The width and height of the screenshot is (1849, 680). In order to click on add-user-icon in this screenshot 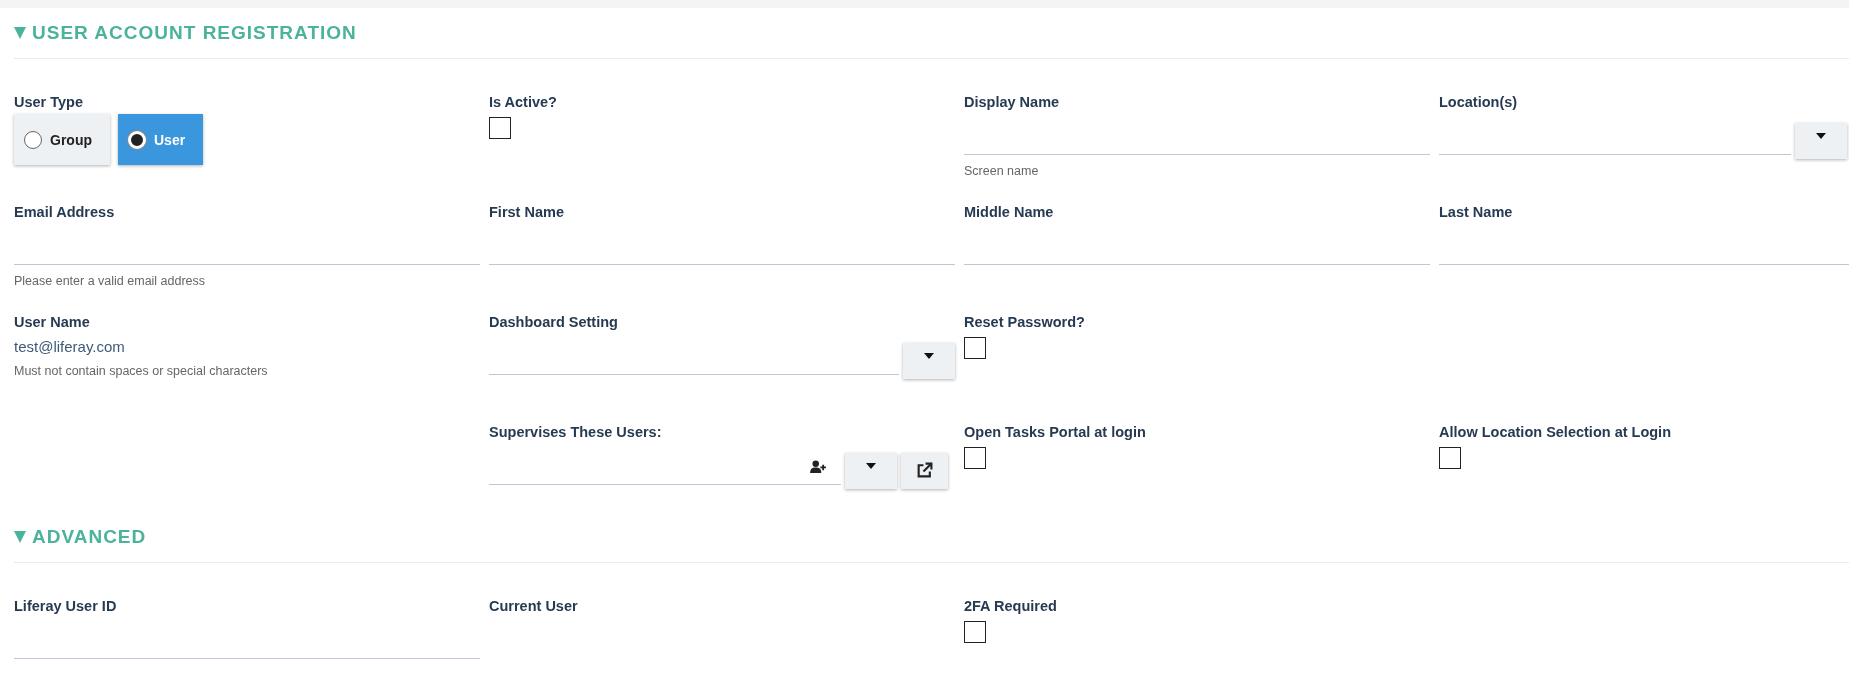, I will do `click(818, 466)`.